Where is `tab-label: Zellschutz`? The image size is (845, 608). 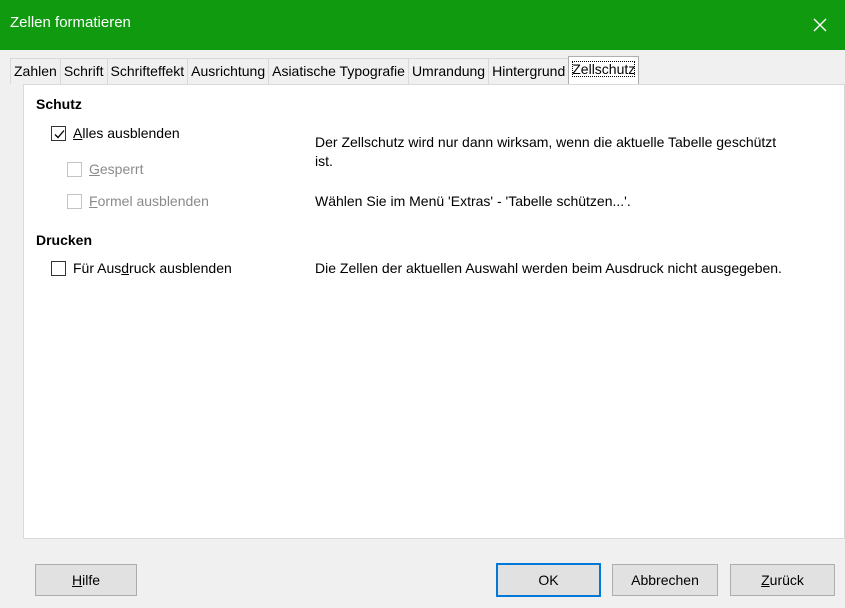 tab-label: Zellschutz is located at coordinates (604, 69).